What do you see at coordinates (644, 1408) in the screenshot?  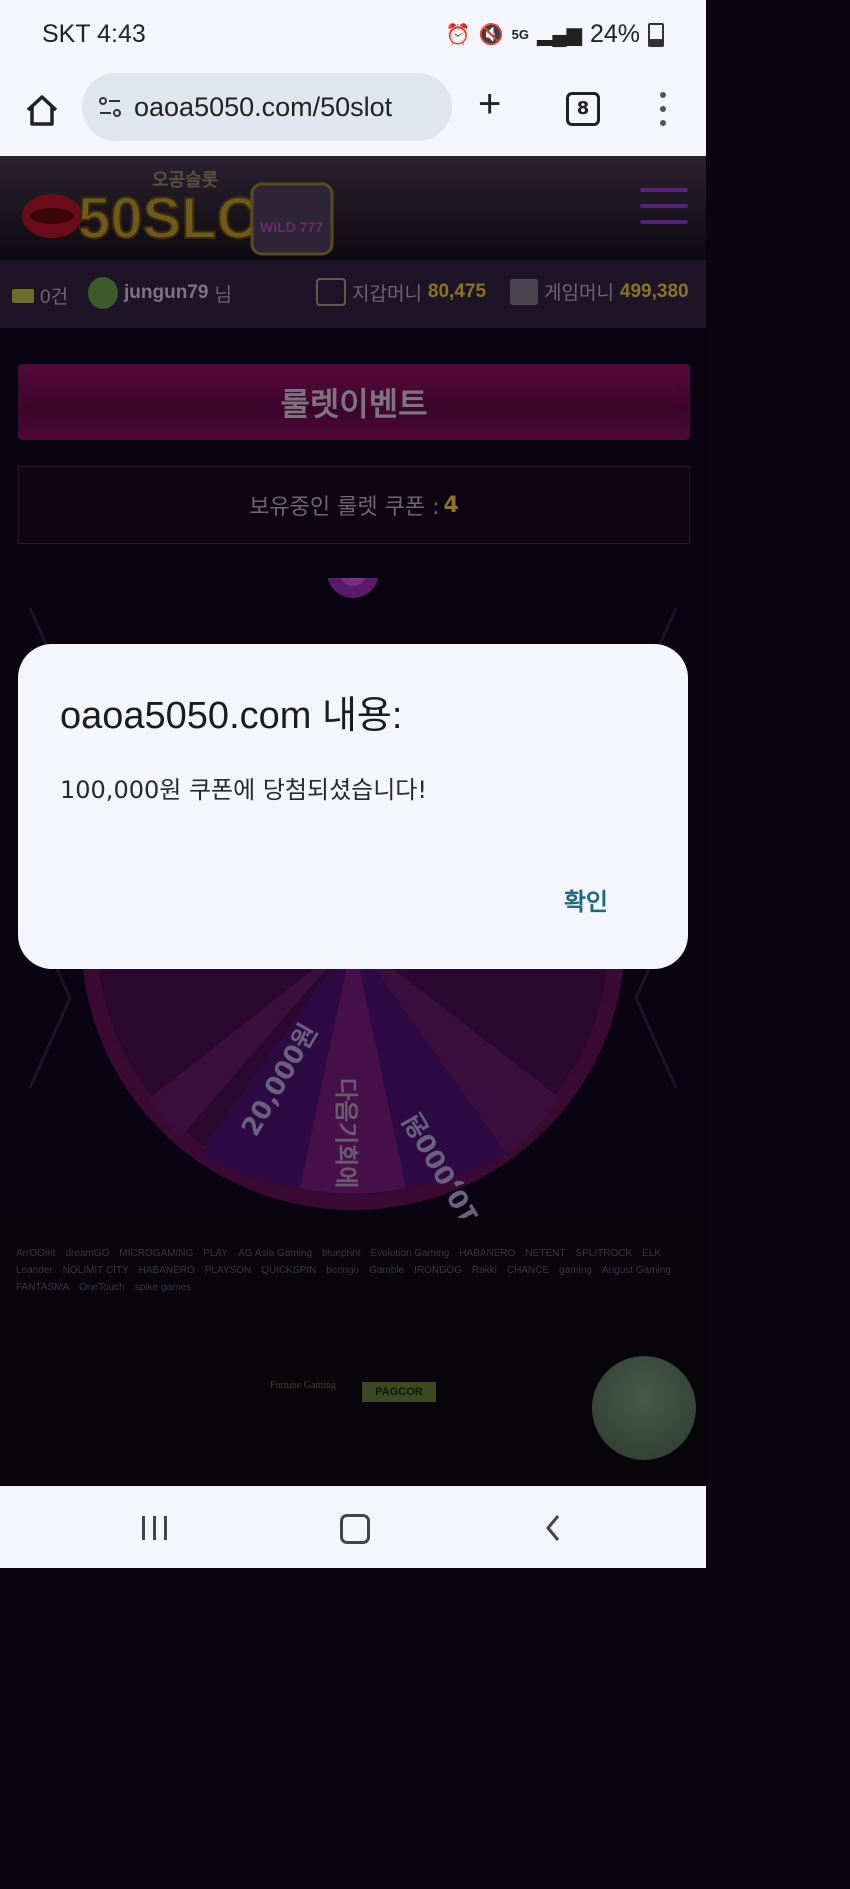 I see `chat-character-button` at bounding box center [644, 1408].